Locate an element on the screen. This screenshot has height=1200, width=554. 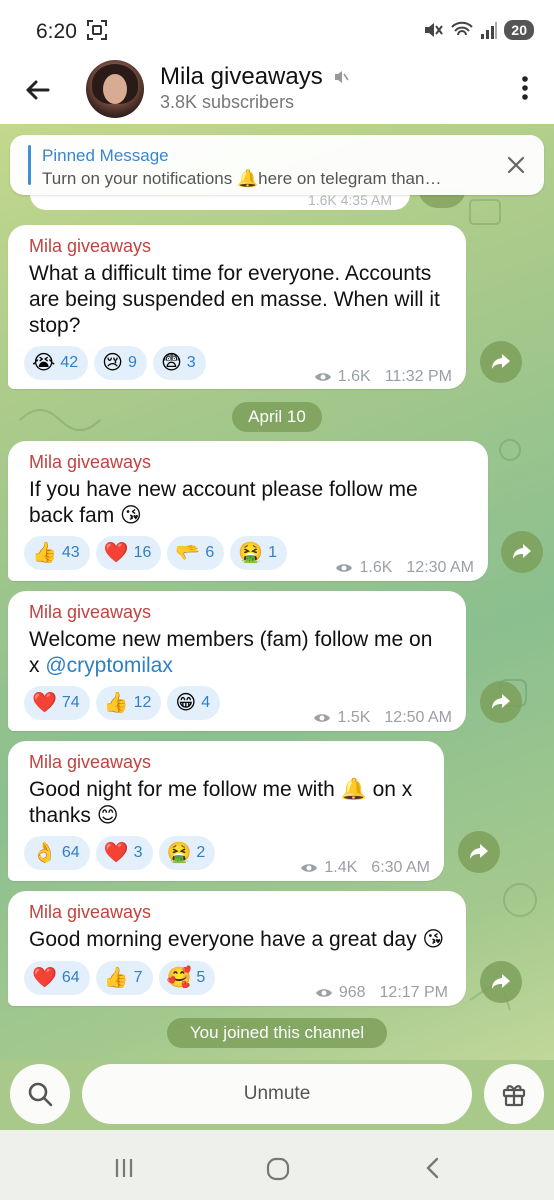
reaction-chip: 👌 64 is located at coordinates (57, 853).